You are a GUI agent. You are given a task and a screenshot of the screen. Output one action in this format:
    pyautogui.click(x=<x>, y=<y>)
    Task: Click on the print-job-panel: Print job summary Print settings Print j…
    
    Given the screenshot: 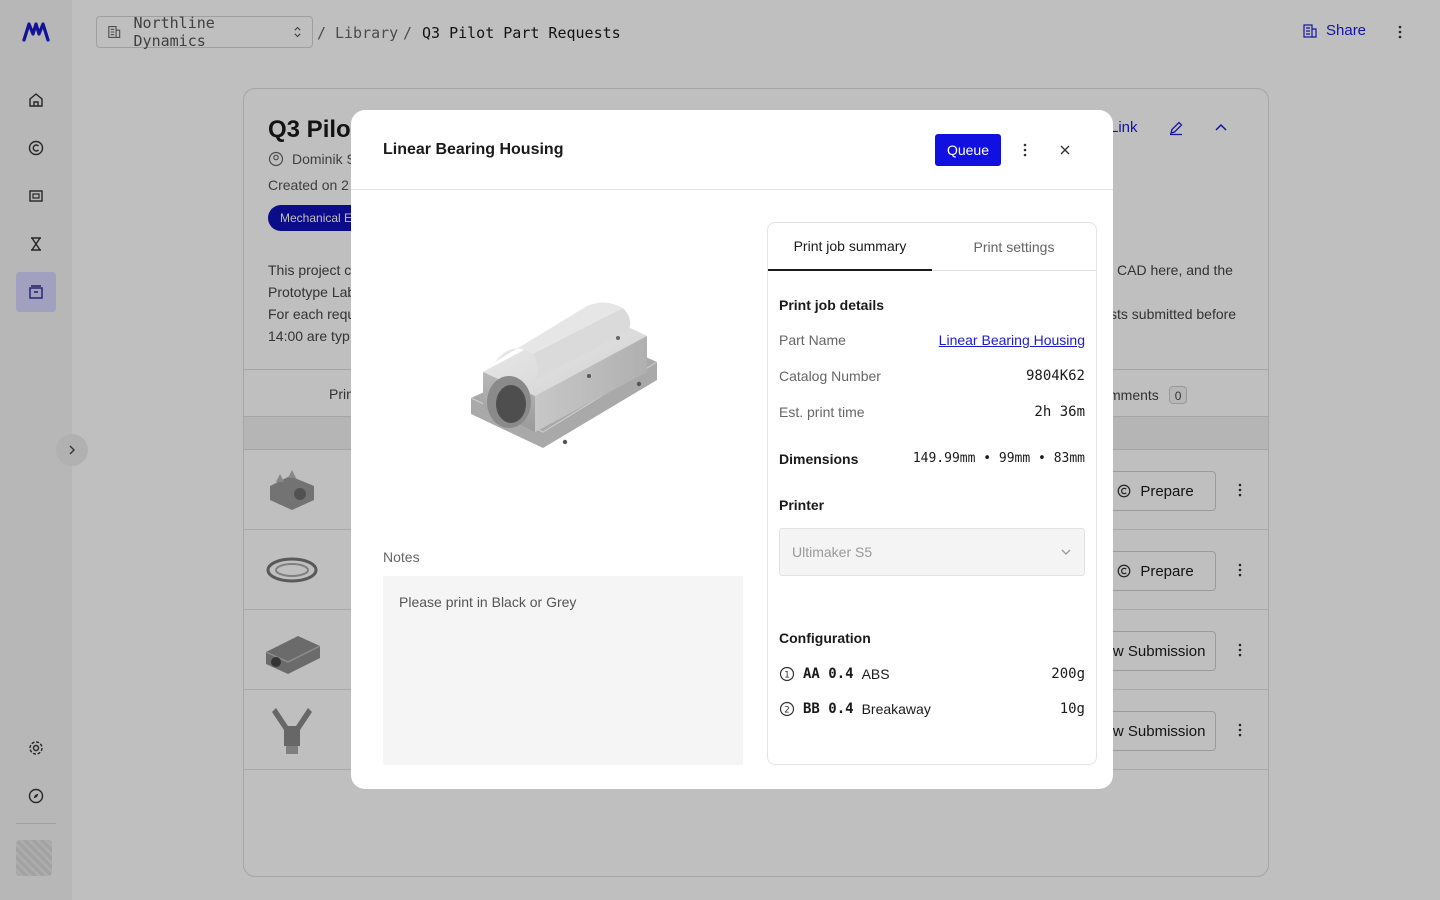 What is the action you would take?
    pyautogui.click(x=932, y=493)
    